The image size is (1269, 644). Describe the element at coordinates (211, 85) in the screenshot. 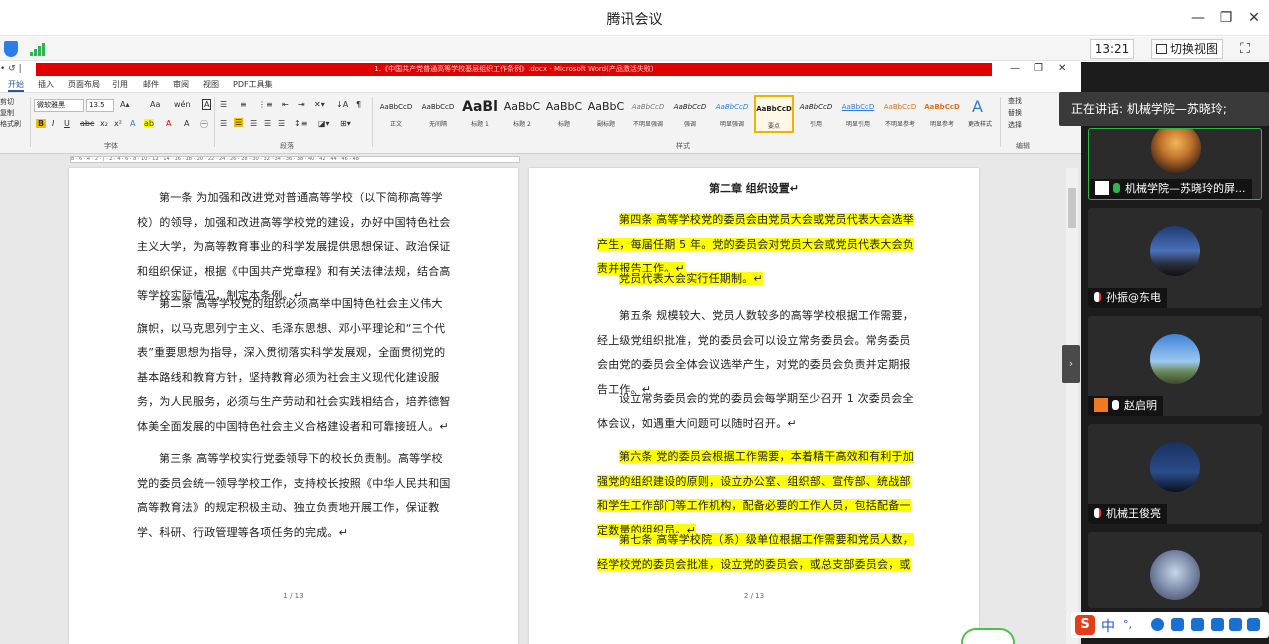

I see `tab-view: 视图` at that location.